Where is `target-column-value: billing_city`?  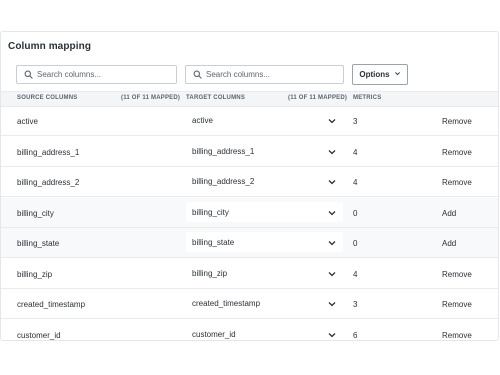
target-column-value: billing_city is located at coordinates (210, 212).